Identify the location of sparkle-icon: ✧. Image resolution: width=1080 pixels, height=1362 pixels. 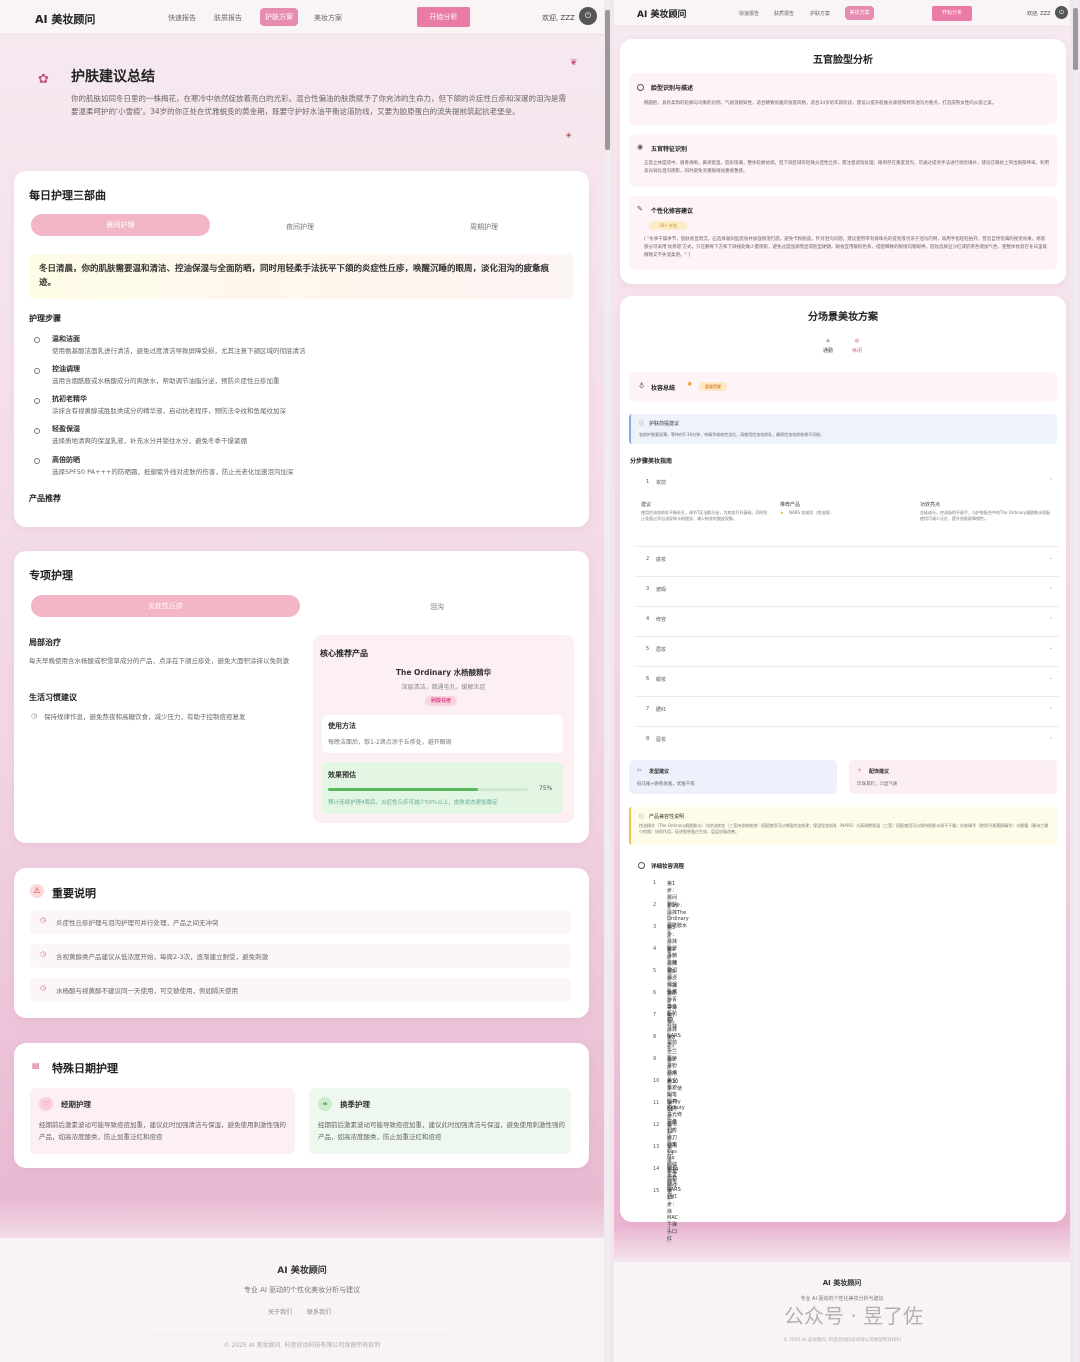
(860, 770).